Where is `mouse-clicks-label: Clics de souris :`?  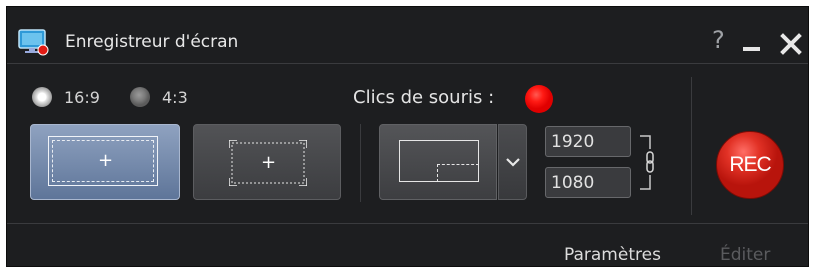
mouse-clicks-label: Clics de souris : is located at coordinates (424, 97).